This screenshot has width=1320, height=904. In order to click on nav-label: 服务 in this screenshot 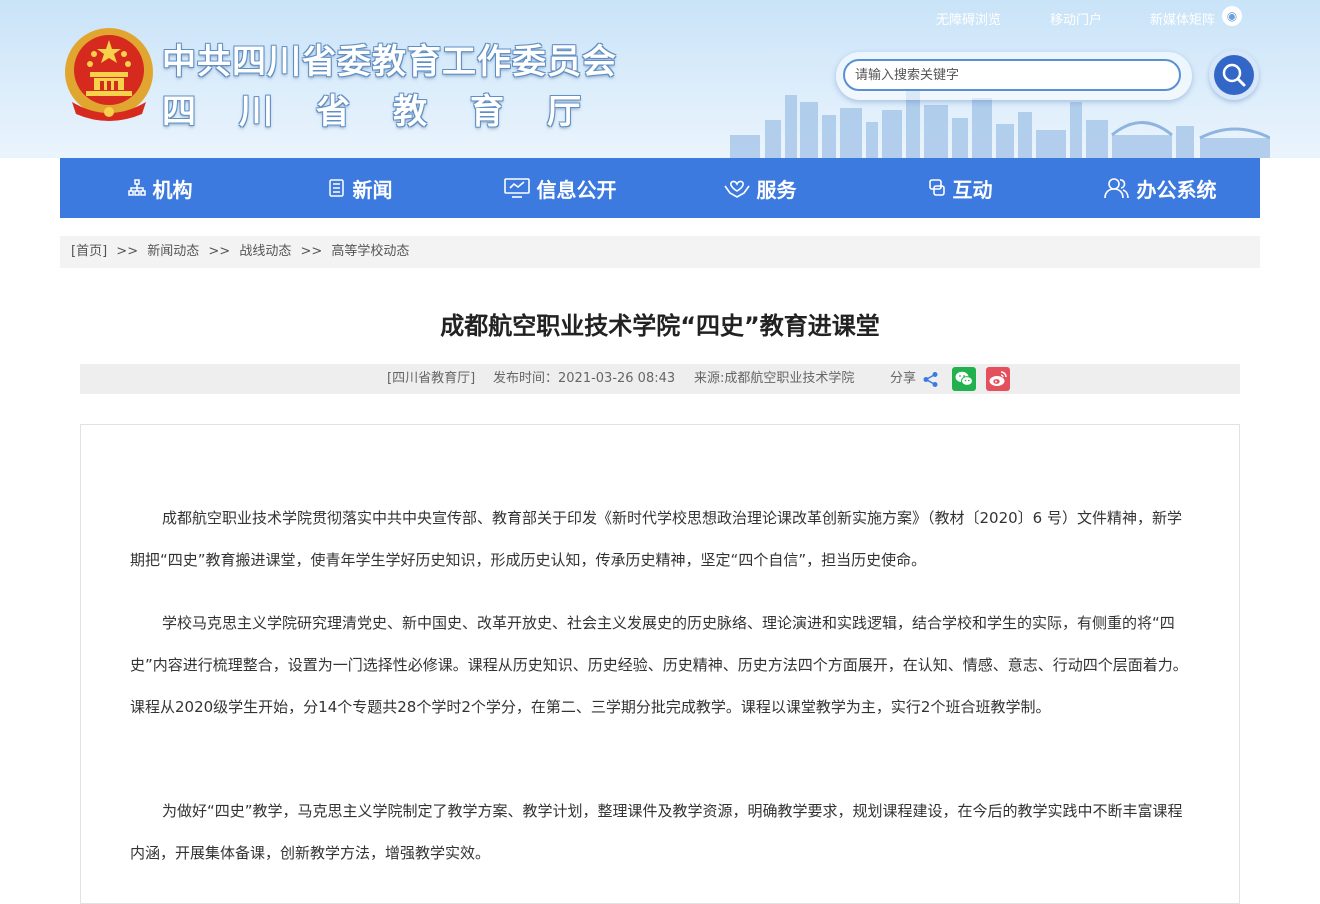, I will do `click(776, 189)`.